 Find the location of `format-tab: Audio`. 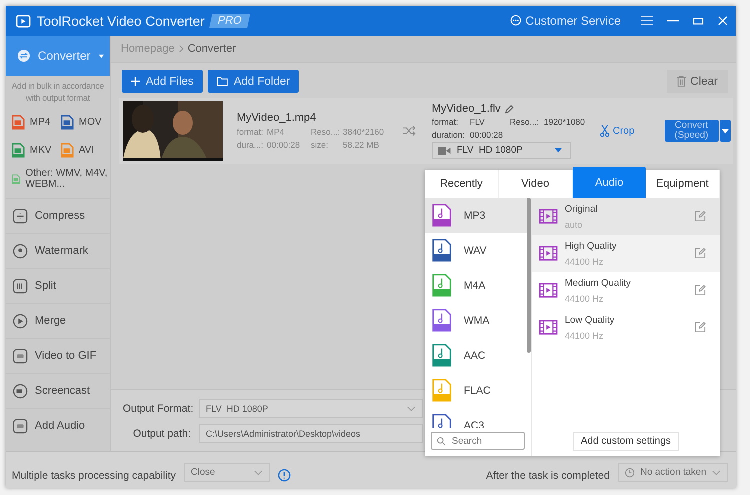

format-tab: Audio is located at coordinates (609, 182).